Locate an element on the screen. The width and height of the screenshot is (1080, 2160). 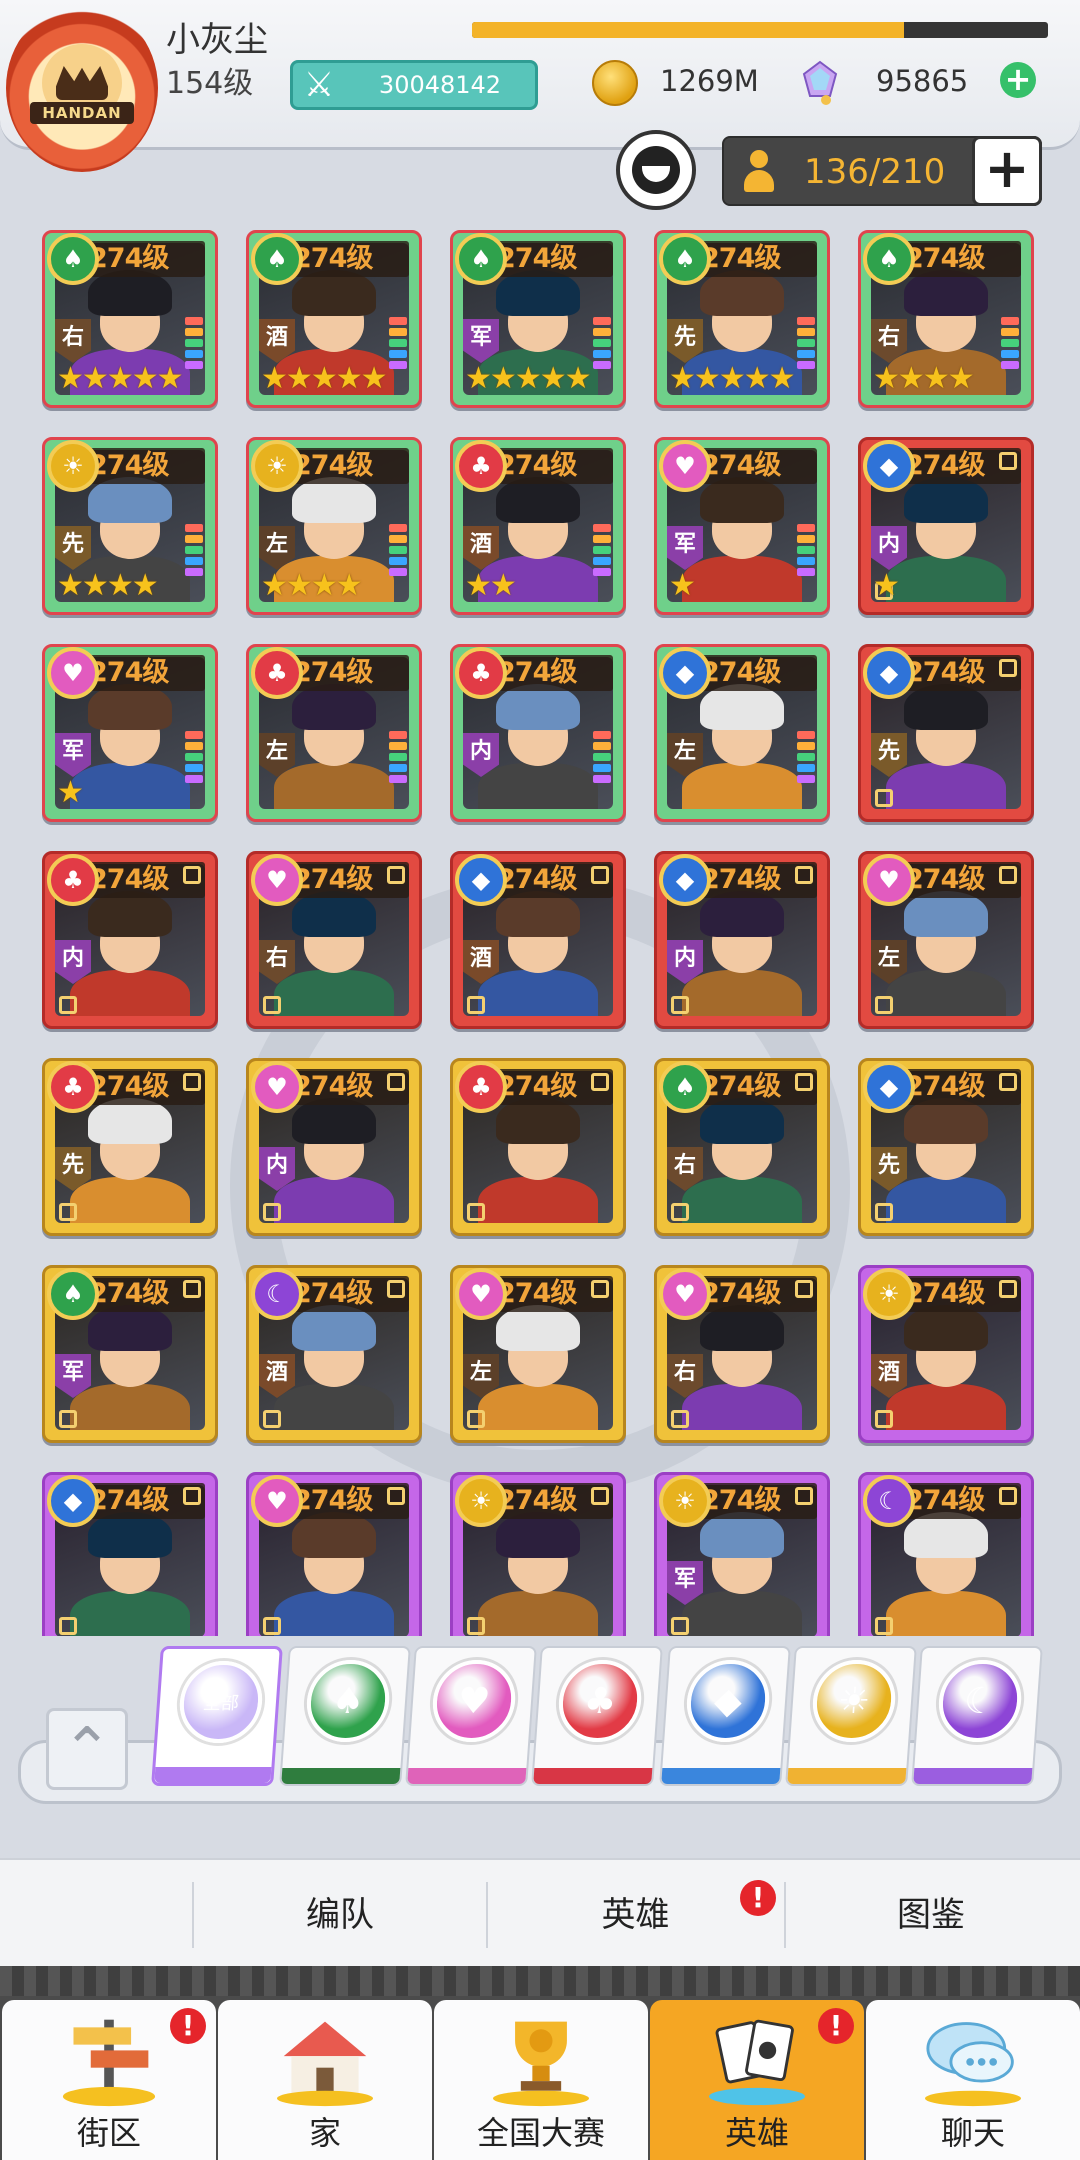
tab-codex: 图鉴 is located at coordinates (931, 1915).